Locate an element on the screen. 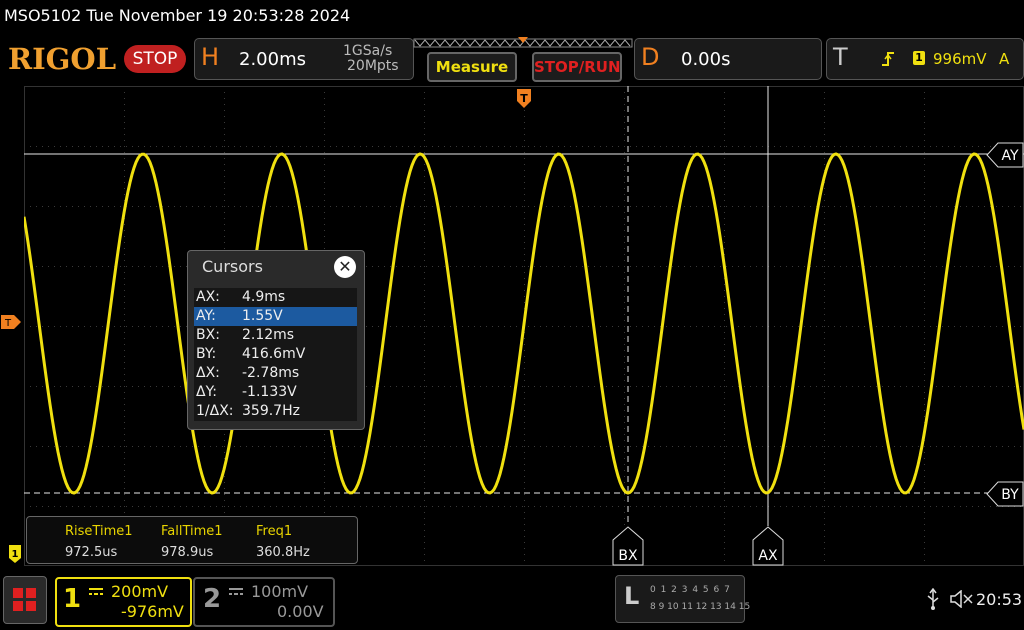 This screenshot has width=1024, height=630. logic-letter: L is located at coordinates (632, 596).